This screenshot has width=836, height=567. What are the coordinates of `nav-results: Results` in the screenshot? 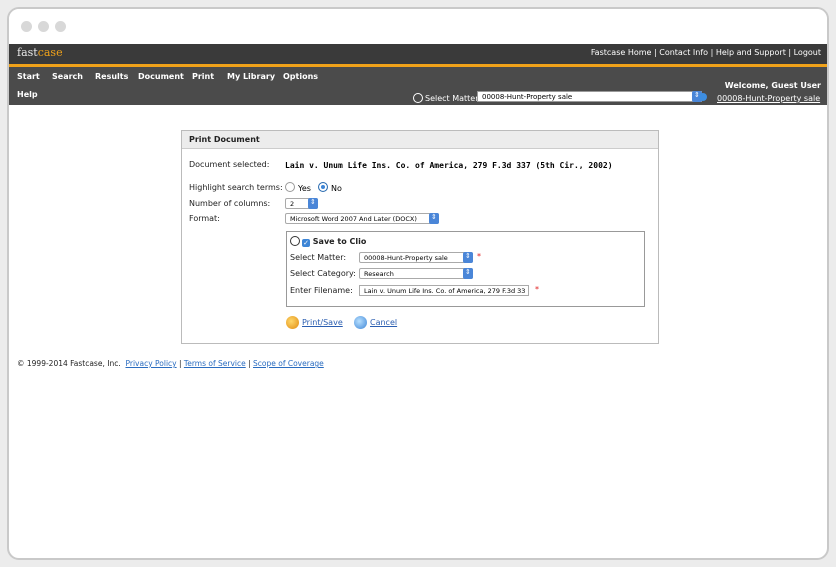 It's located at (111, 76).